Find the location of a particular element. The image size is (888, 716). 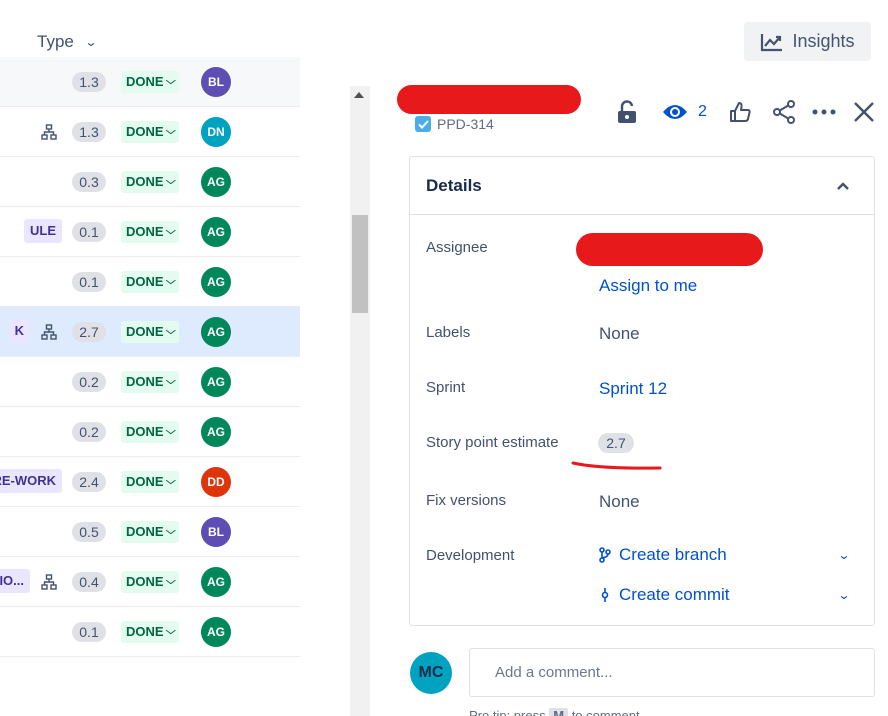

backlog-row: 0.5 DONE ⌵ BL is located at coordinates (150, 532).